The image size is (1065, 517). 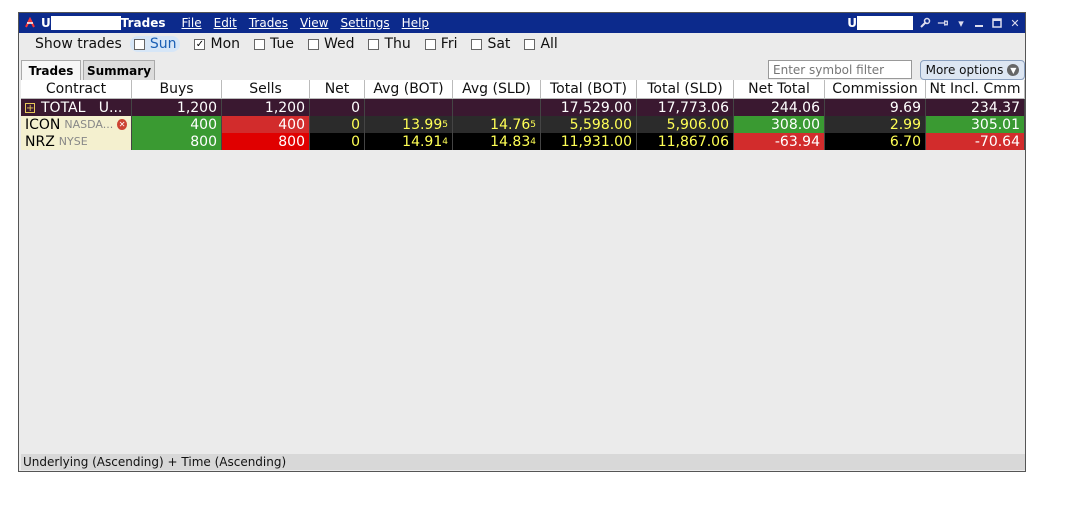 I want to click on column-header-avg-bot: Avg (BOT), so click(x=409, y=89).